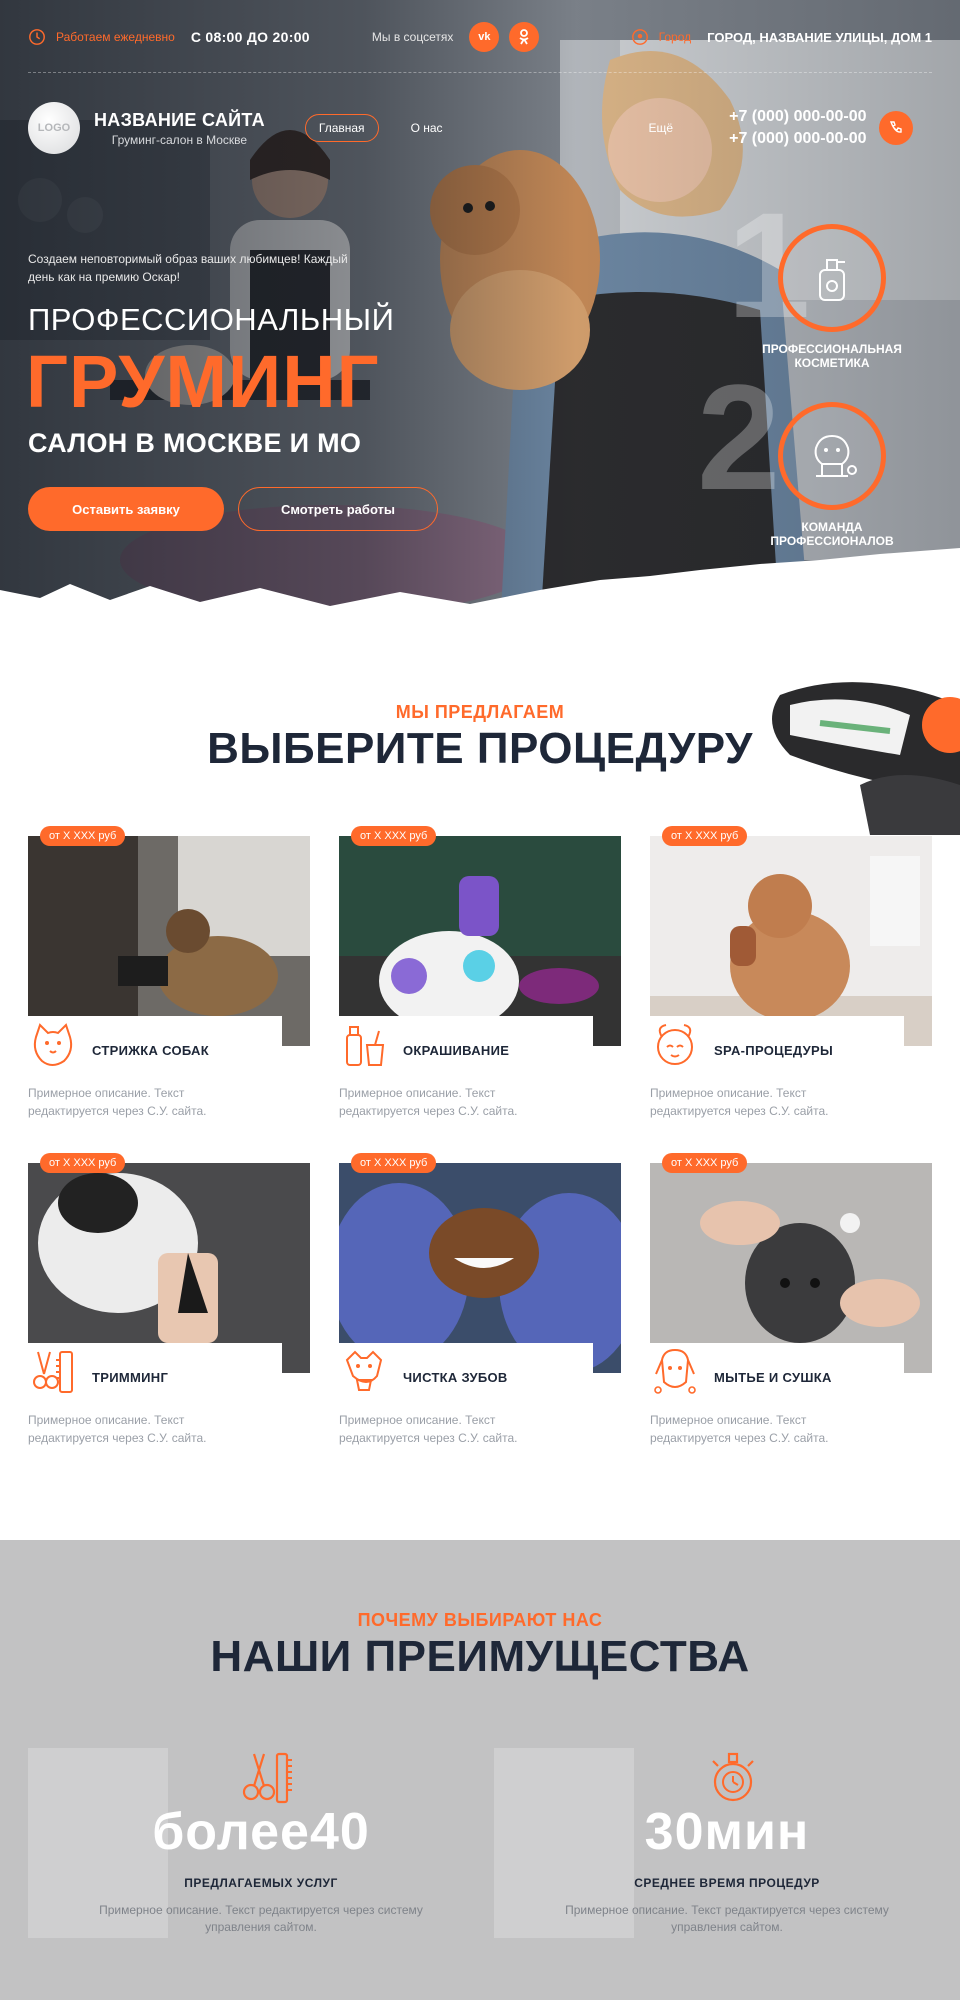  What do you see at coordinates (54, 128) in the screenshot?
I see `logo: LOGO` at bounding box center [54, 128].